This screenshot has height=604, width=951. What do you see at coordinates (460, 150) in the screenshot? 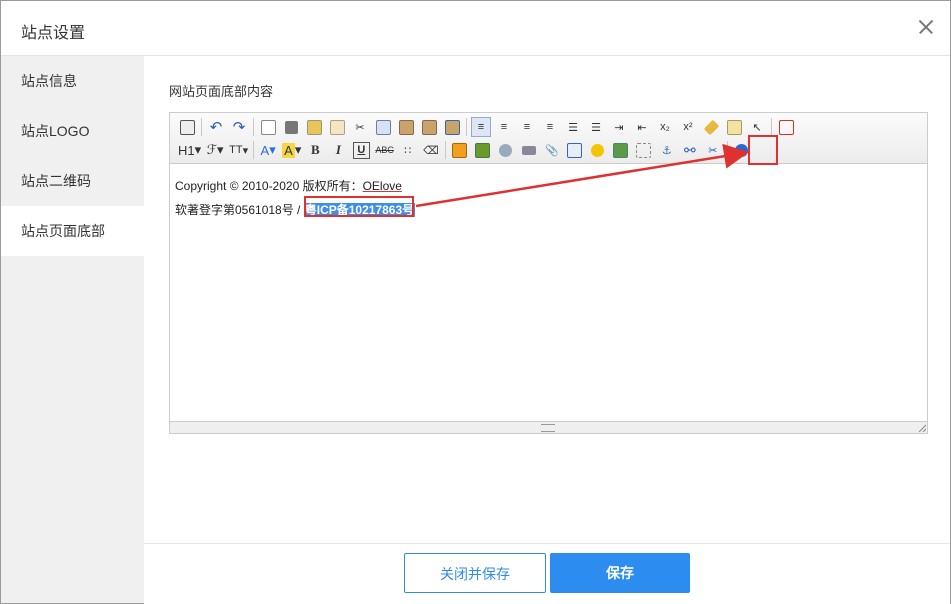
I see `insert-row-icon` at bounding box center [460, 150].